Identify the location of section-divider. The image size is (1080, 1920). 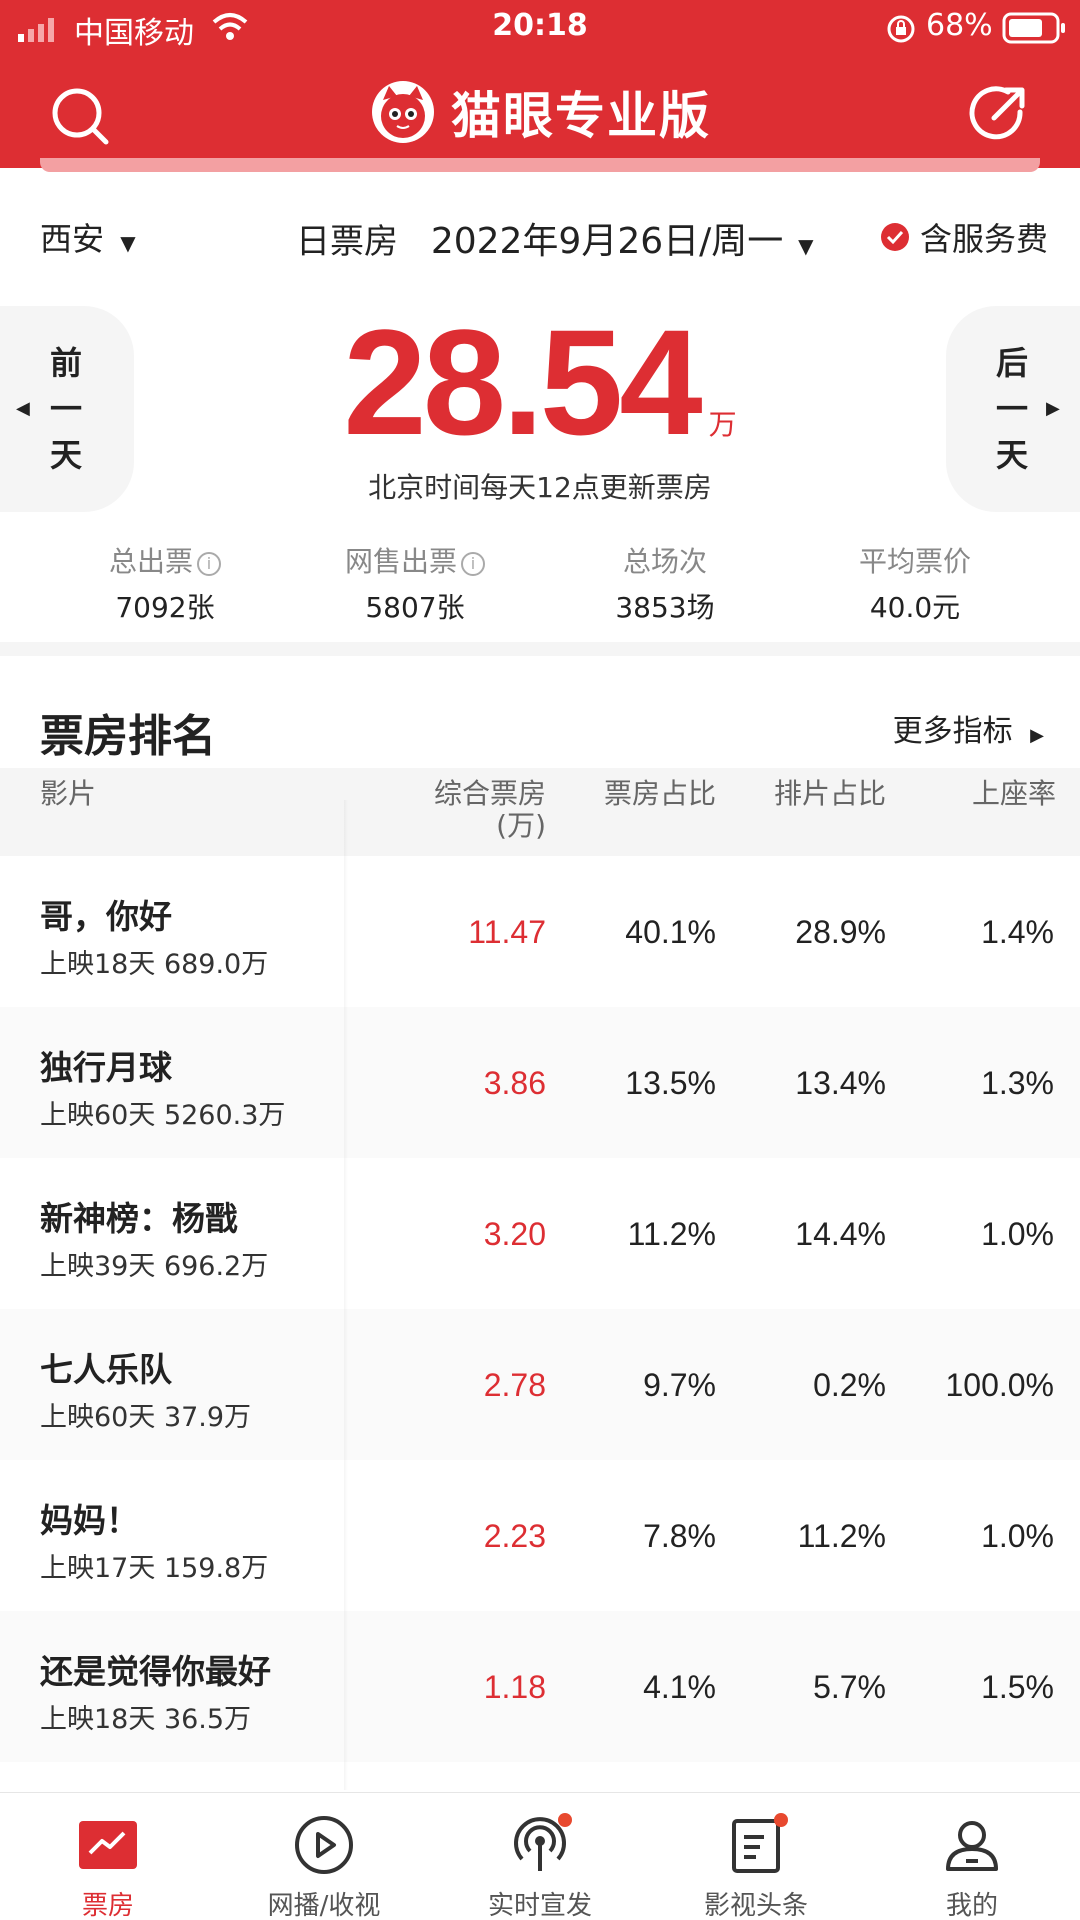
(540, 649).